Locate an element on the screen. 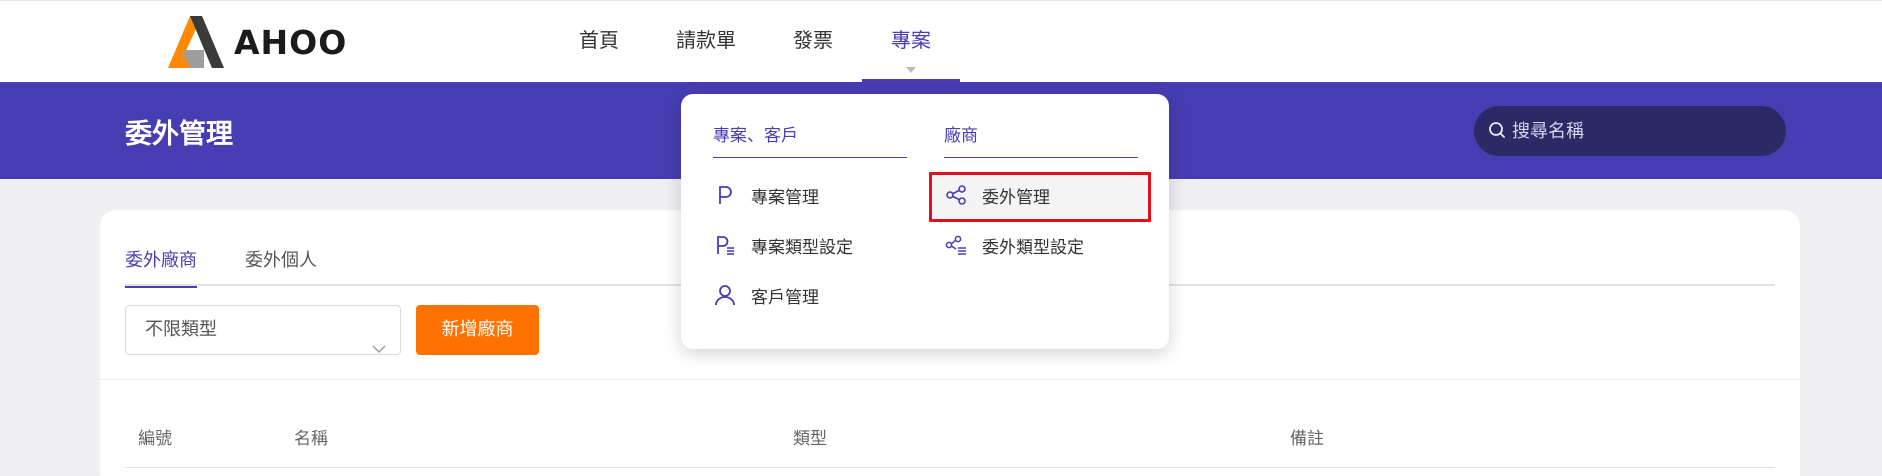  menu-item-outsourcing-management: 委外管理 is located at coordinates (997, 195).